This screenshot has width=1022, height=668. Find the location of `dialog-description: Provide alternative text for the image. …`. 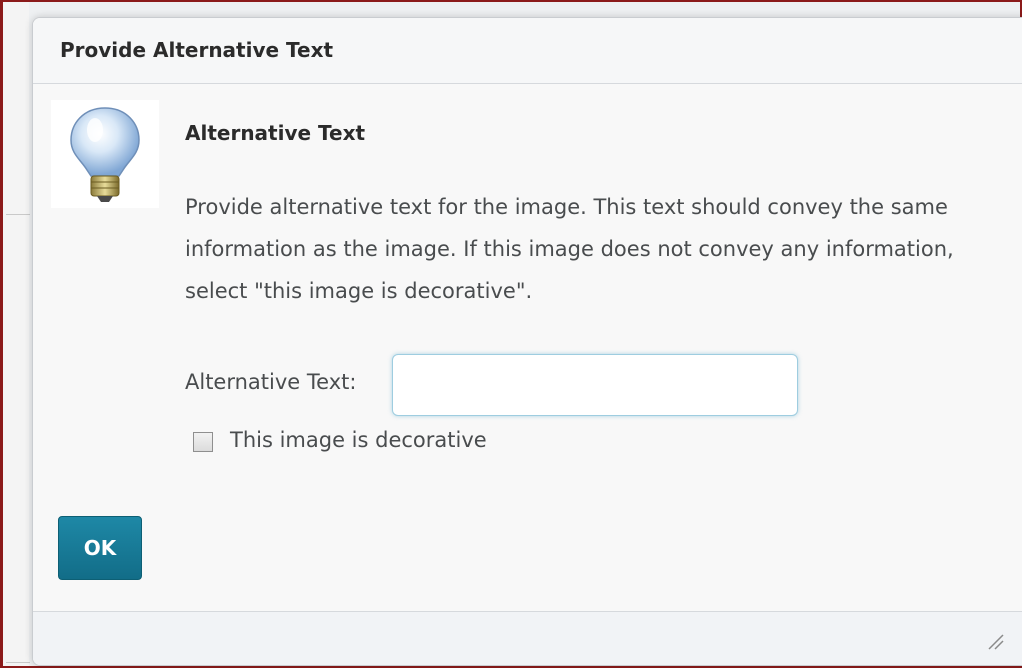

dialog-description: Provide alternative text for the image. … is located at coordinates (569, 249).